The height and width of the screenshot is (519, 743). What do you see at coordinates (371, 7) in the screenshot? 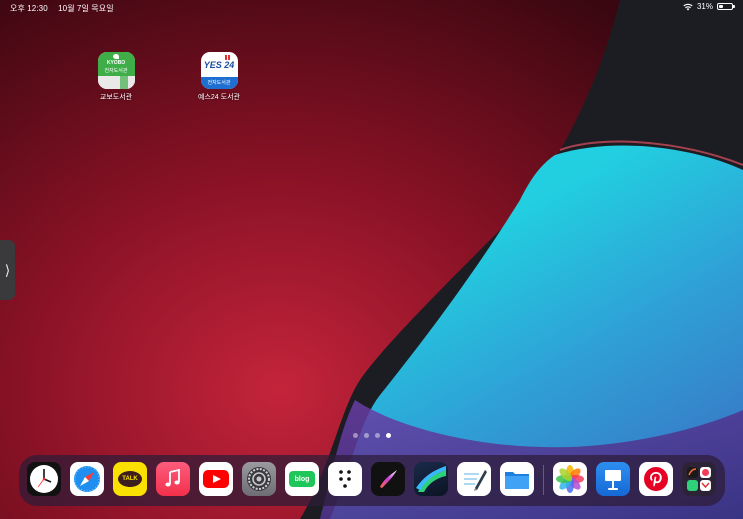
I see `status-bar: 오후 12:30 10월 7일 목요일 31%` at bounding box center [371, 7].